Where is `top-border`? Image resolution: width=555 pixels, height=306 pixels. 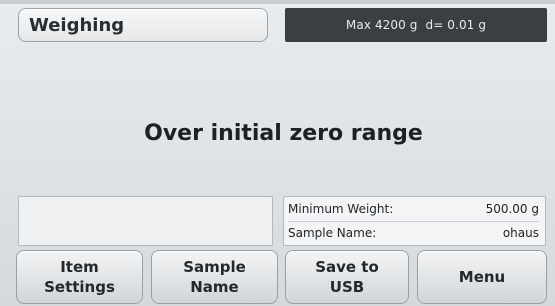 top-border is located at coordinates (277, 2).